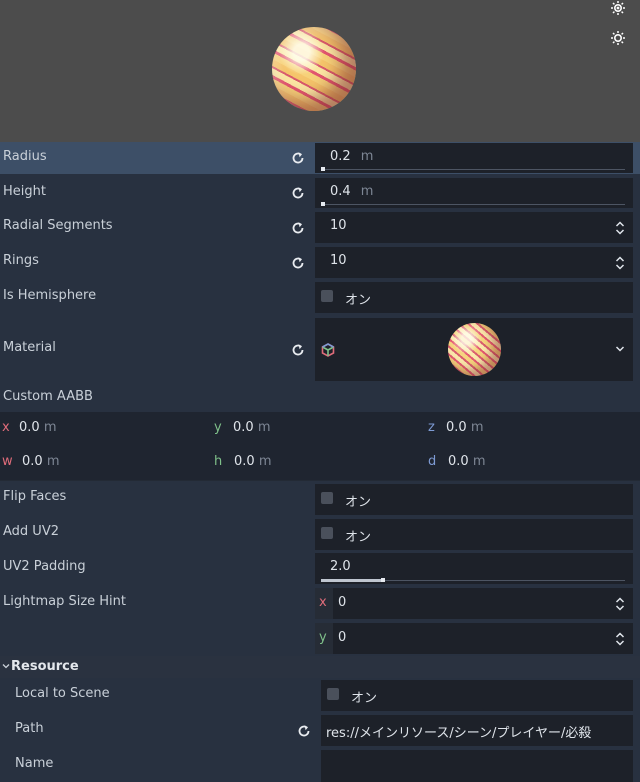 This screenshot has width=640, height=782. Describe the element at coordinates (327, 533) in the screenshot. I see `add-uv2-check-box` at that location.